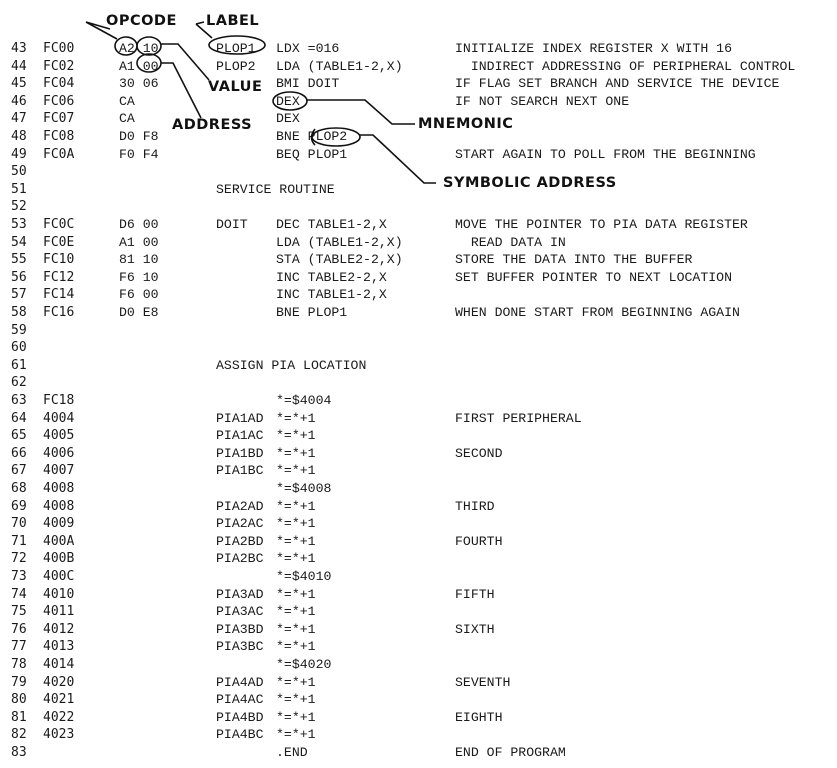 This screenshot has width=837, height=768. Describe the element at coordinates (235, 87) in the screenshot. I see `value-annotation: VALUE` at that location.